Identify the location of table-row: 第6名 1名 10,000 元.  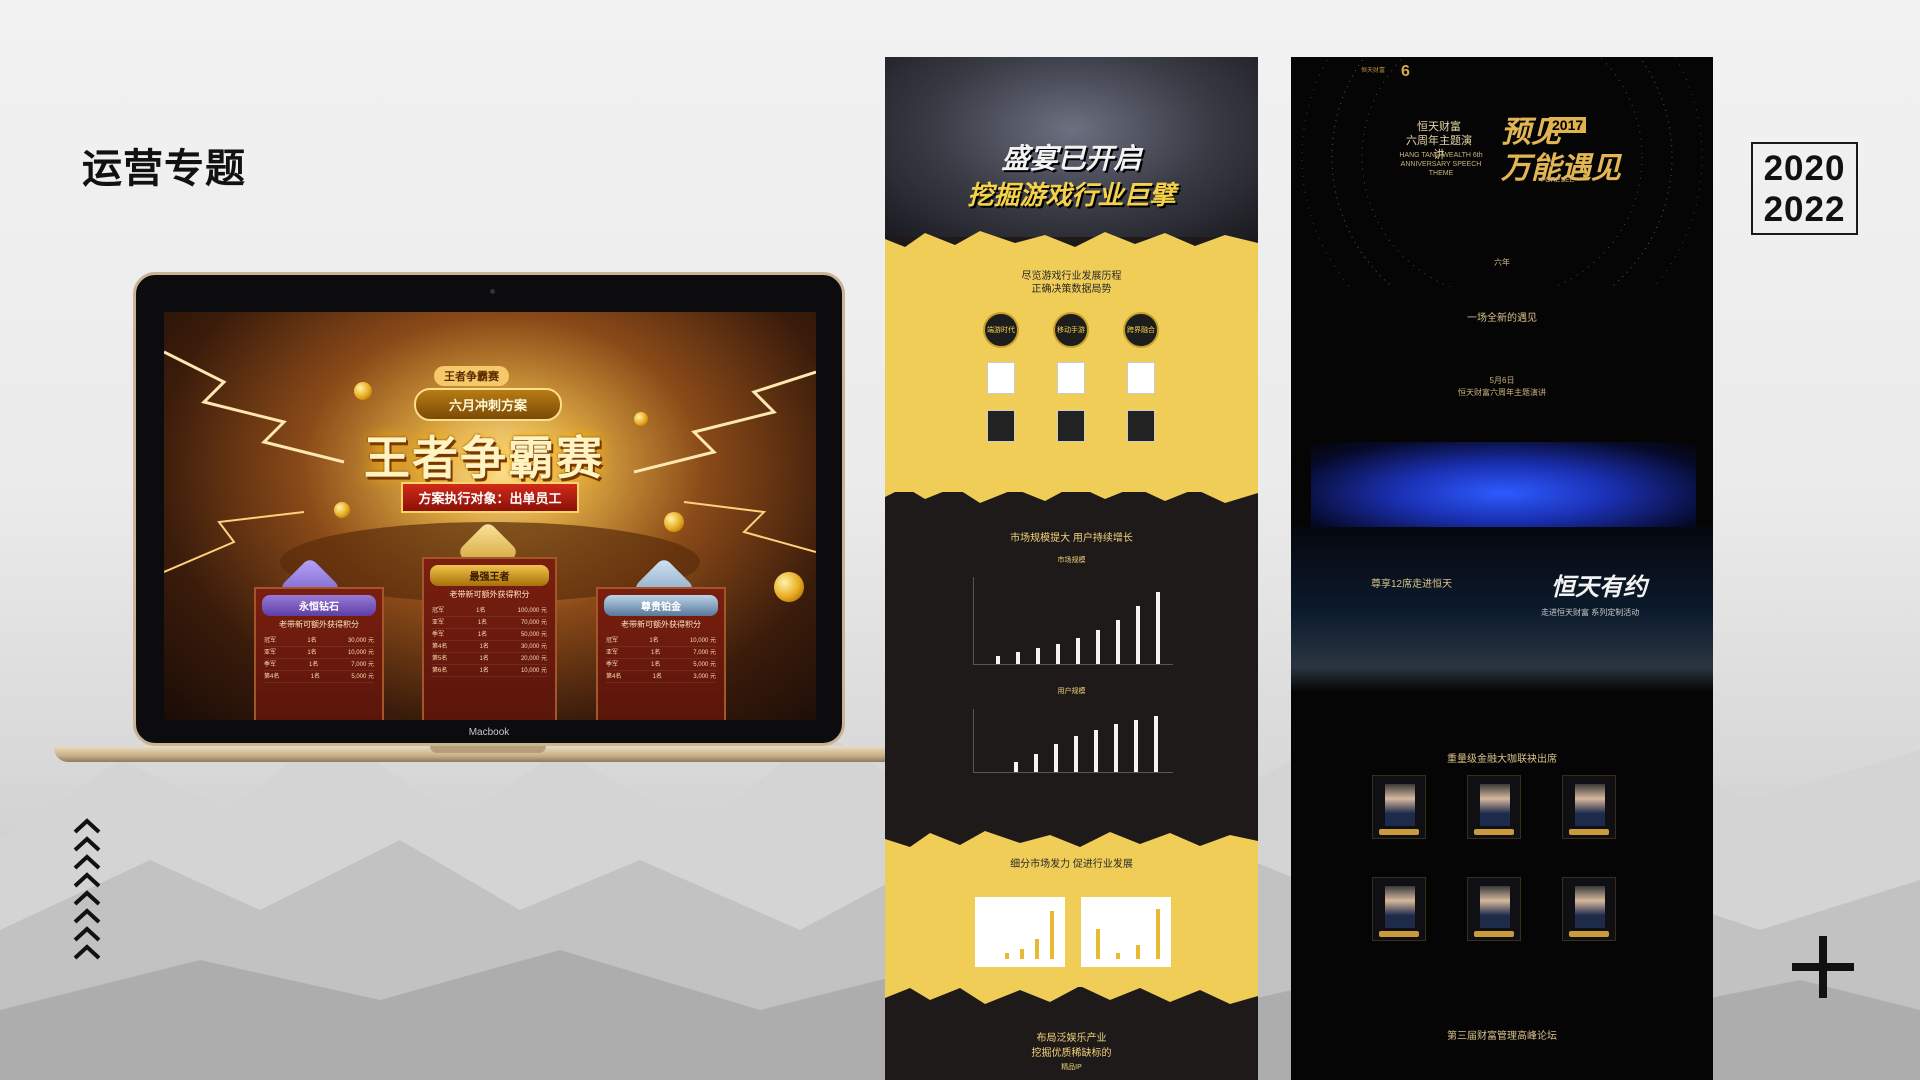
(489, 671).